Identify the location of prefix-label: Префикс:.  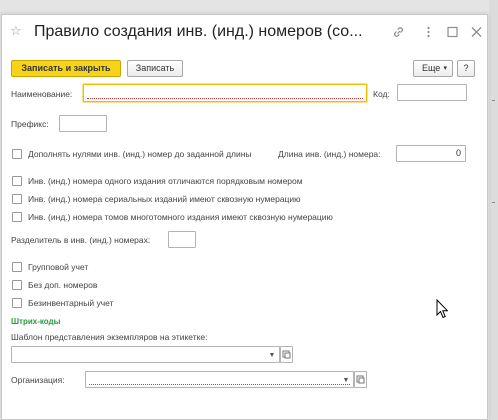
(30, 124).